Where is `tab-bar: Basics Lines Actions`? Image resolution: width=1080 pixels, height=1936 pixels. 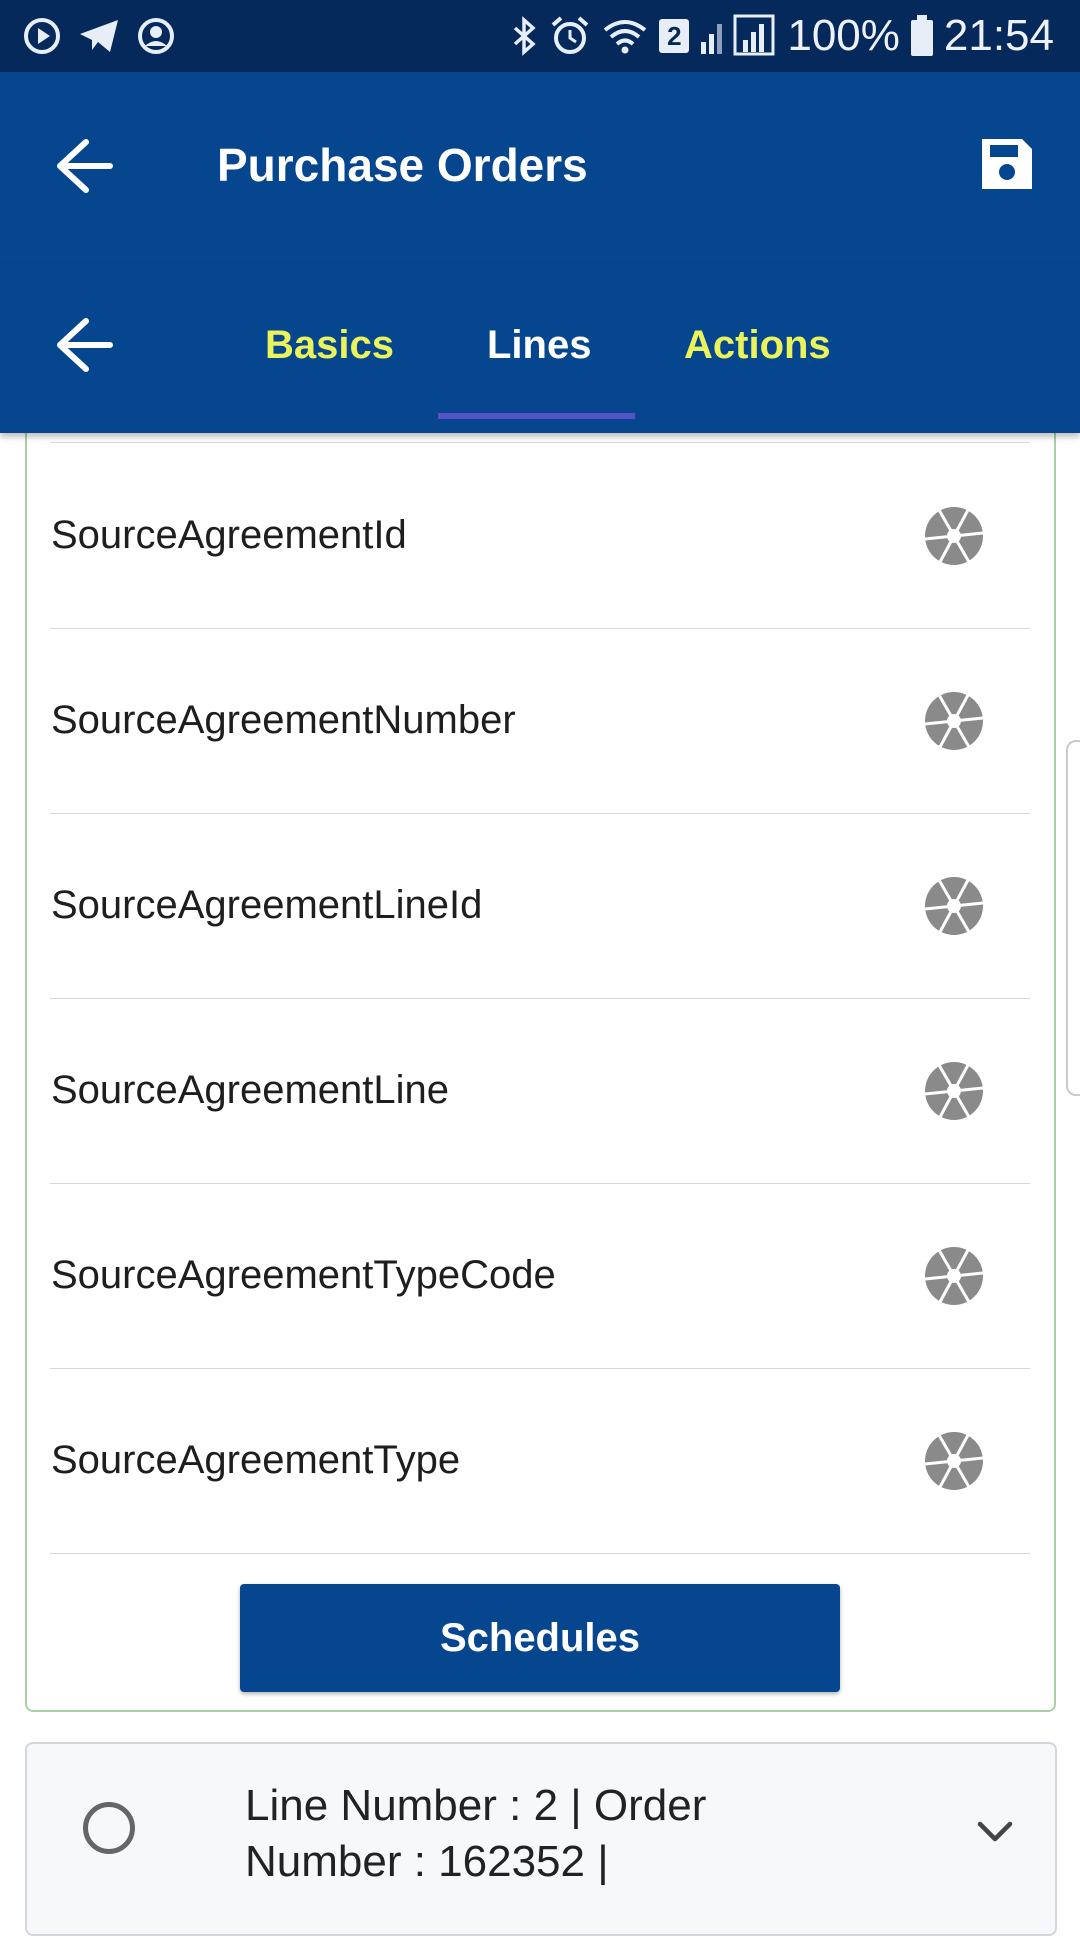
tab-bar: Basics Lines Actions is located at coordinates (540, 348).